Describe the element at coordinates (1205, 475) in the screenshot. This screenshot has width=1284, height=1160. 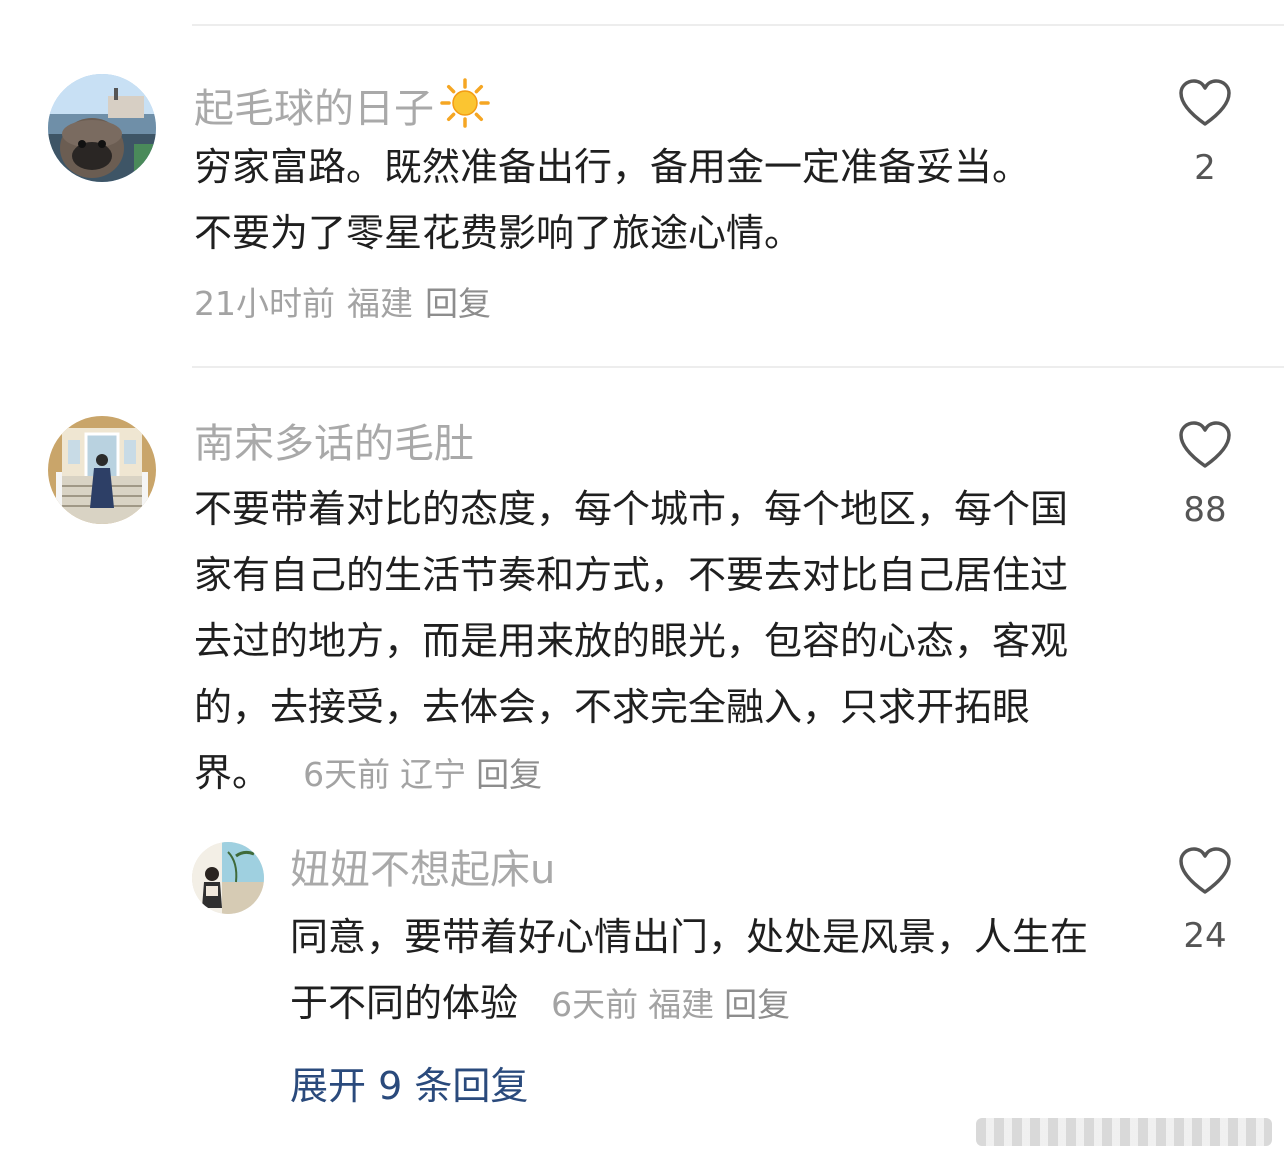
I see `like-button: 88` at that location.